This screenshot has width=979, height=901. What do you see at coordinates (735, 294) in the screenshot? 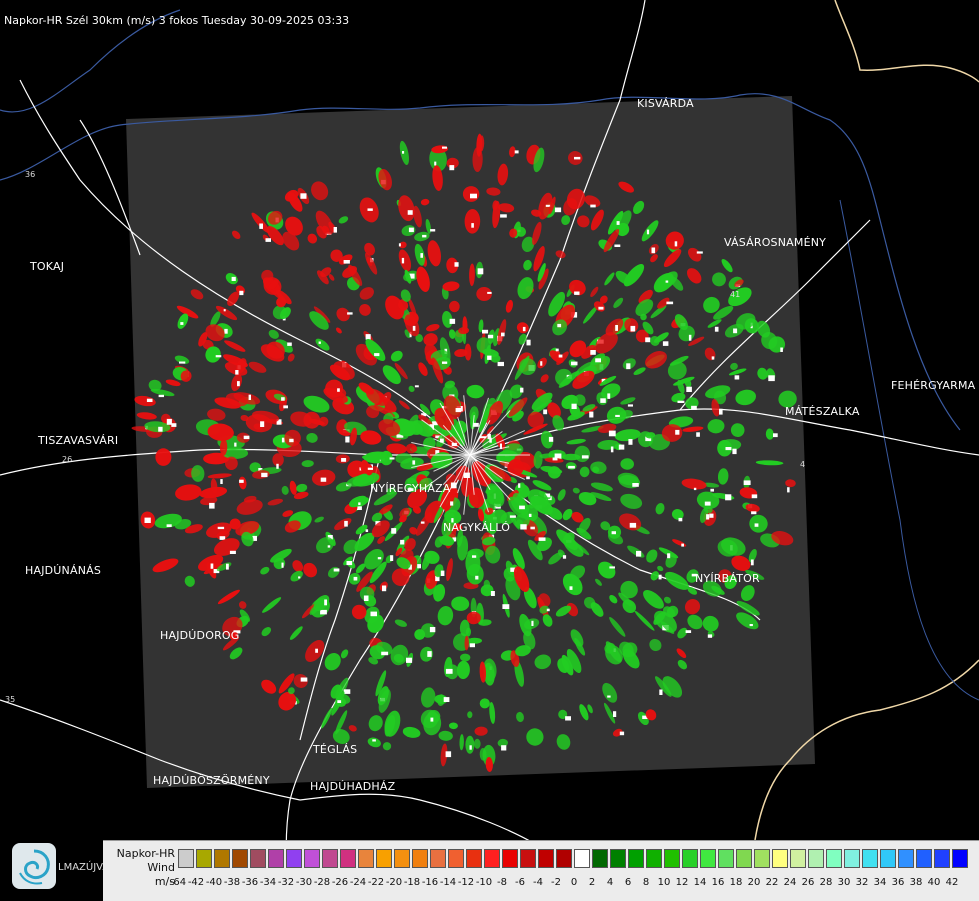
I see `road-number: 41` at bounding box center [735, 294].